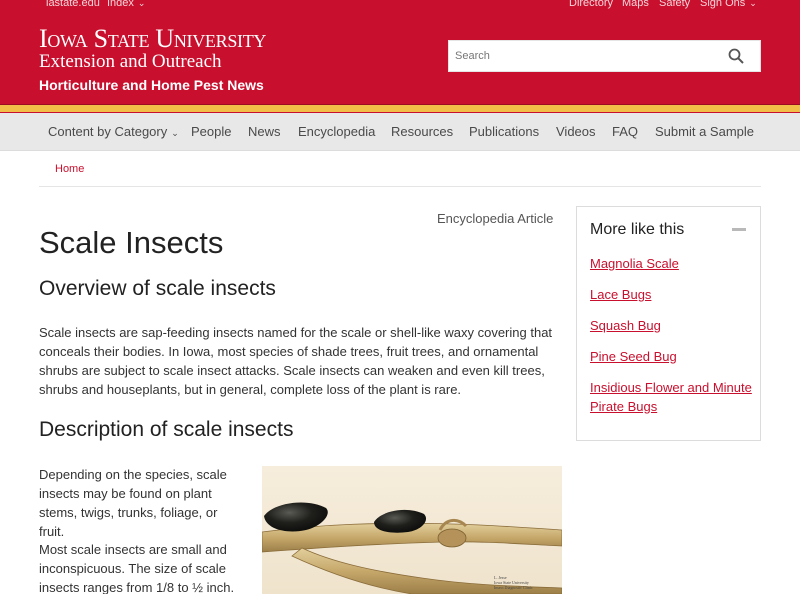 This screenshot has width=800, height=594. What do you see at coordinates (73, 4) in the screenshot?
I see `iastate-link: iastate.edu` at bounding box center [73, 4].